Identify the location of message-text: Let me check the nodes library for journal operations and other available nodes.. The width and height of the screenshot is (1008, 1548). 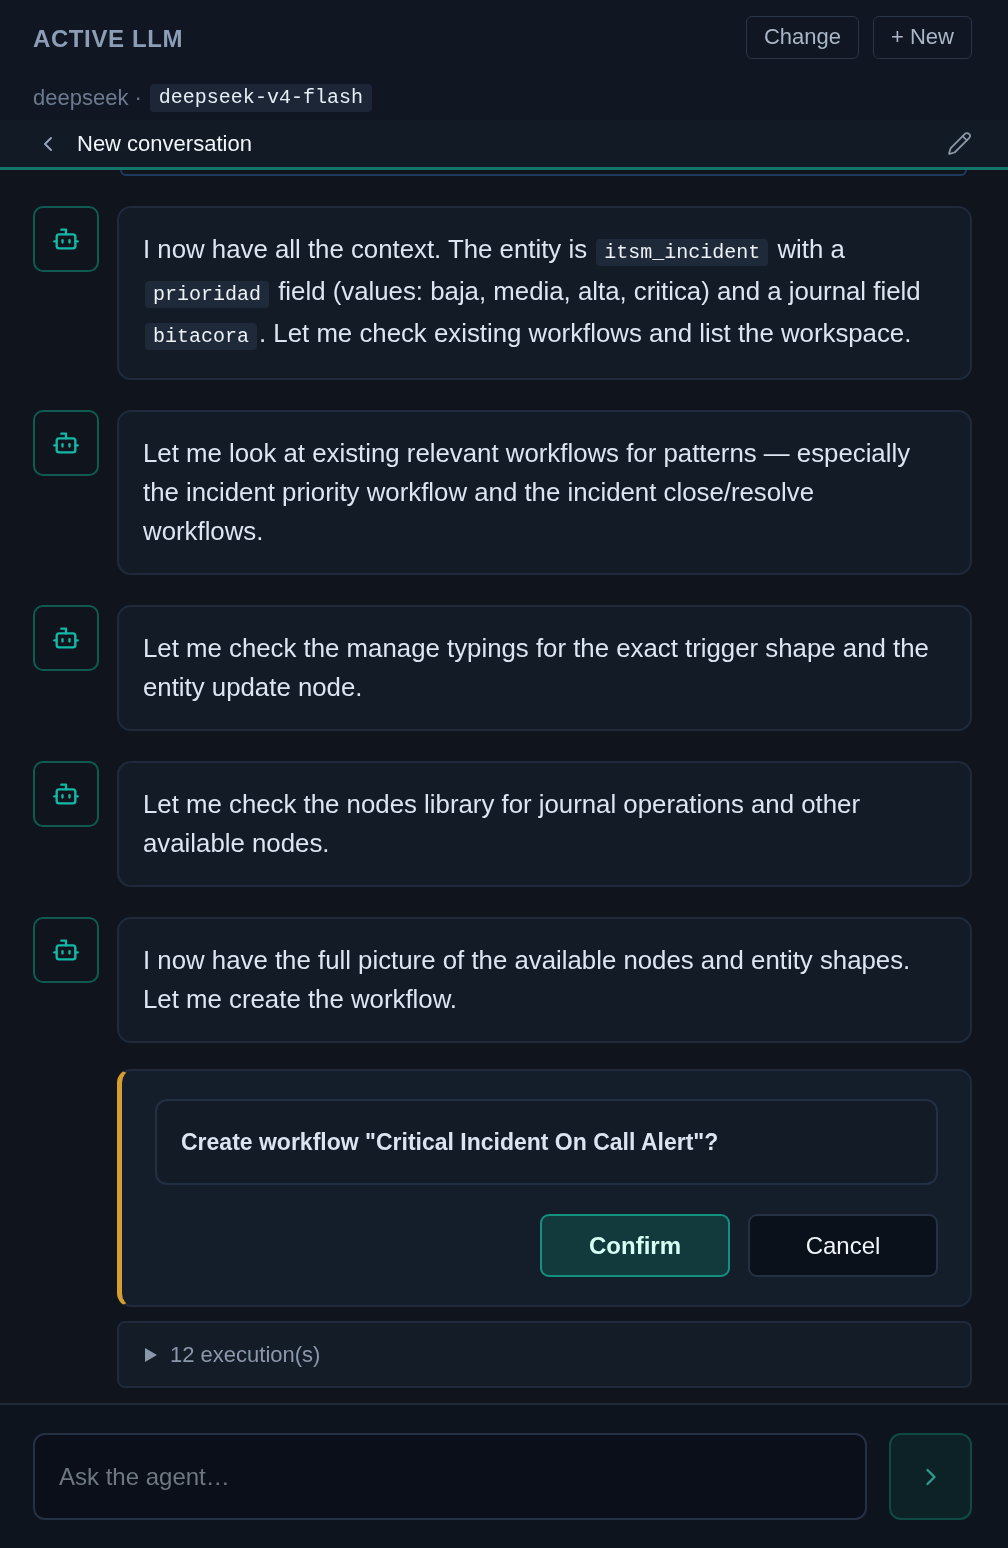
(502, 824).